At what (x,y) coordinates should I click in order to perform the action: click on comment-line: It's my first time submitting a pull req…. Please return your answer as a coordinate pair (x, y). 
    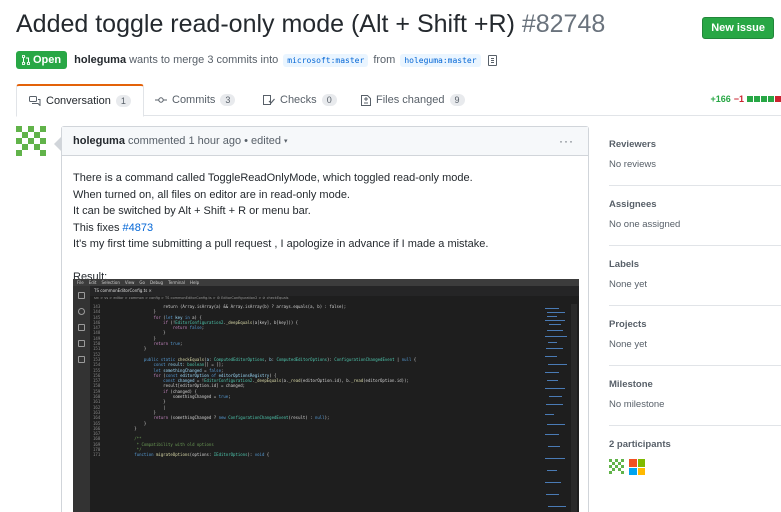
    Looking at the image, I should click on (281, 244).